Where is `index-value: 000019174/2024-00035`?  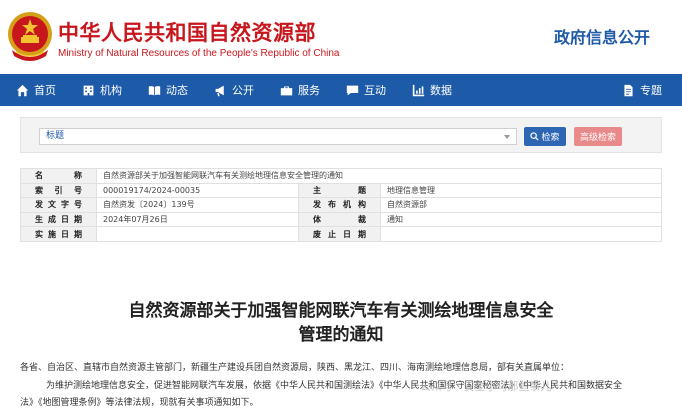
index-value: 000019174/2024-00035 is located at coordinates (197, 190).